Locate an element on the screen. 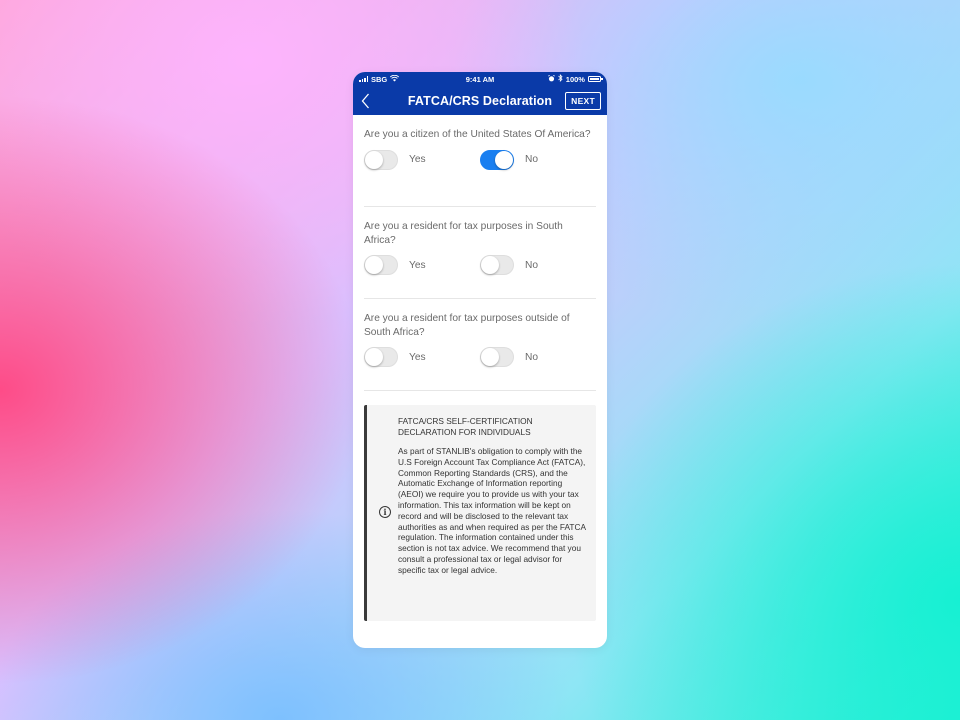 This screenshot has width=960, height=720. chevron-left-icon is located at coordinates (365, 101).